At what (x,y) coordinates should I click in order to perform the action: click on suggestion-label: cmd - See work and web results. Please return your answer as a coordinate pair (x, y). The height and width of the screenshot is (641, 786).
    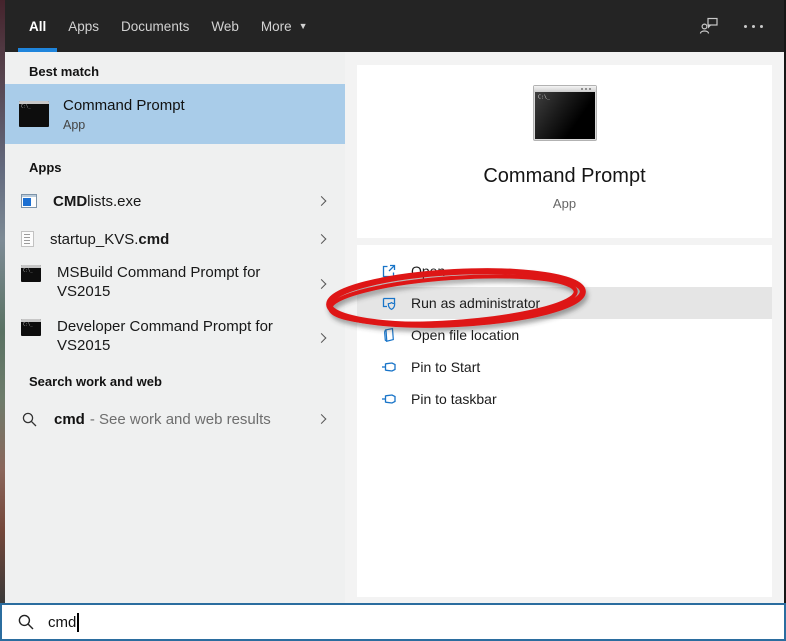
    Looking at the image, I should click on (162, 419).